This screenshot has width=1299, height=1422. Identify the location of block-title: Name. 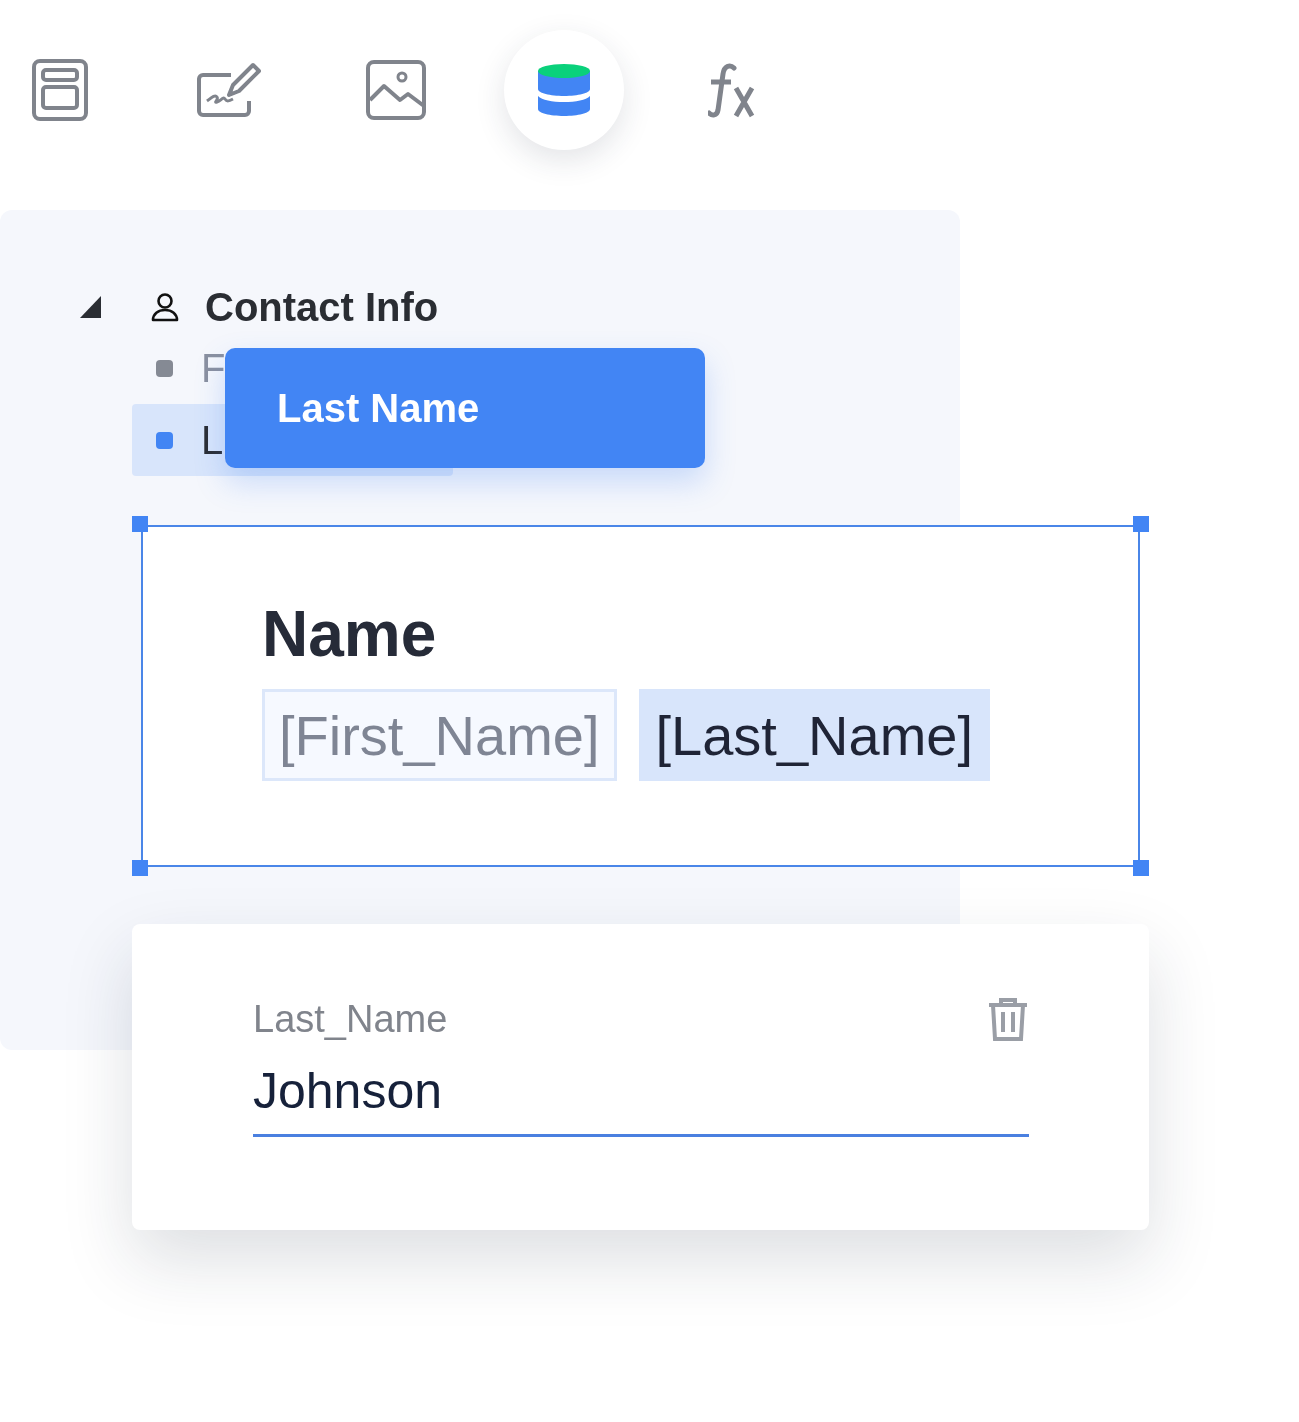
(350, 634).